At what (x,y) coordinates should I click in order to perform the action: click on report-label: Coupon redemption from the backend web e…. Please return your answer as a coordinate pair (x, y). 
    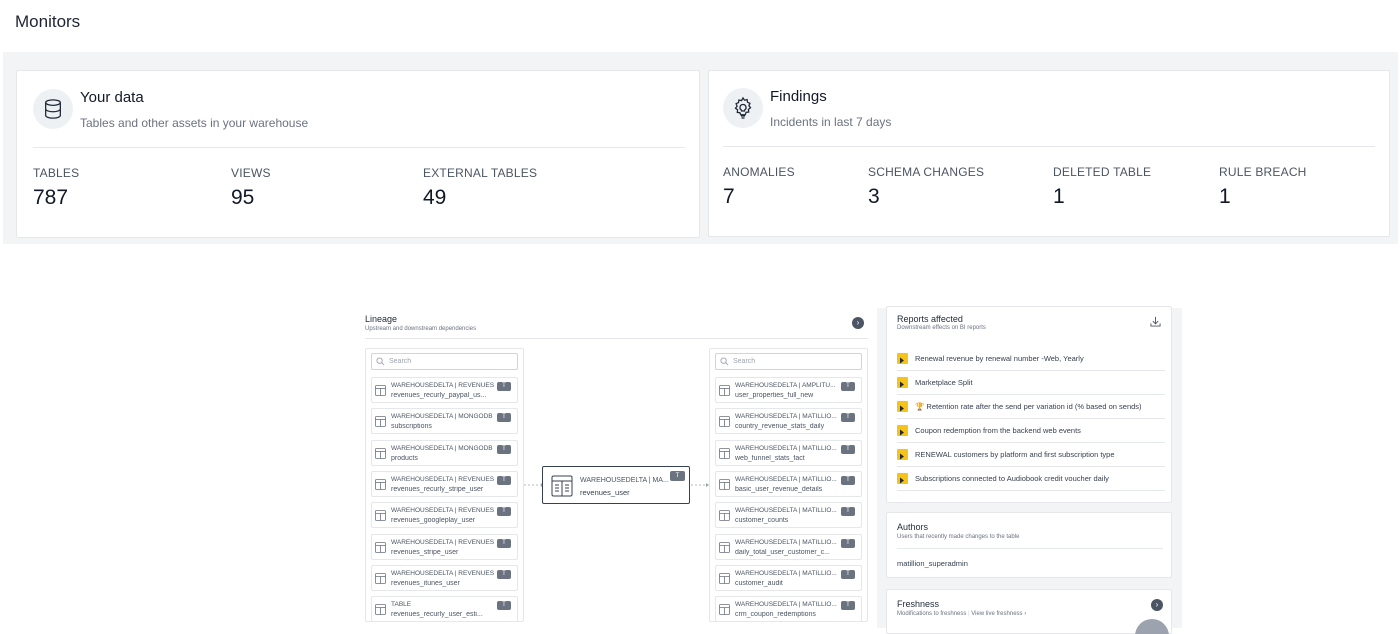
    Looking at the image, I should click on (998, 430).